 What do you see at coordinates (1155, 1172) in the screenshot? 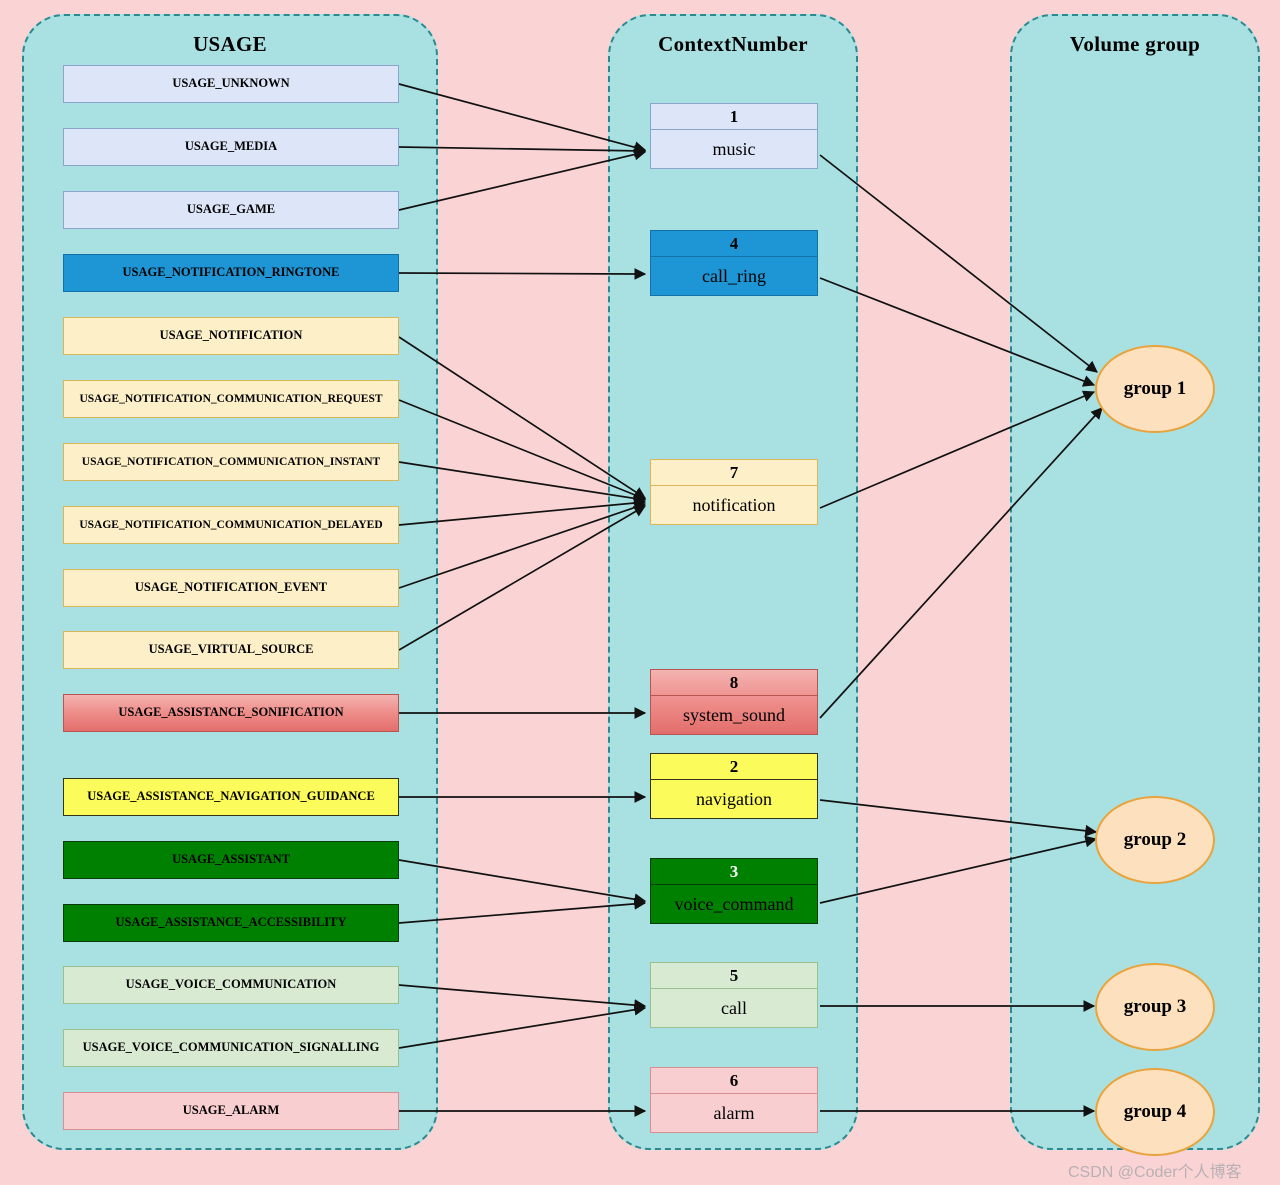
I see `watermark-text: CSDN @Coder个人博客` at bounding box center [1155, 1172].